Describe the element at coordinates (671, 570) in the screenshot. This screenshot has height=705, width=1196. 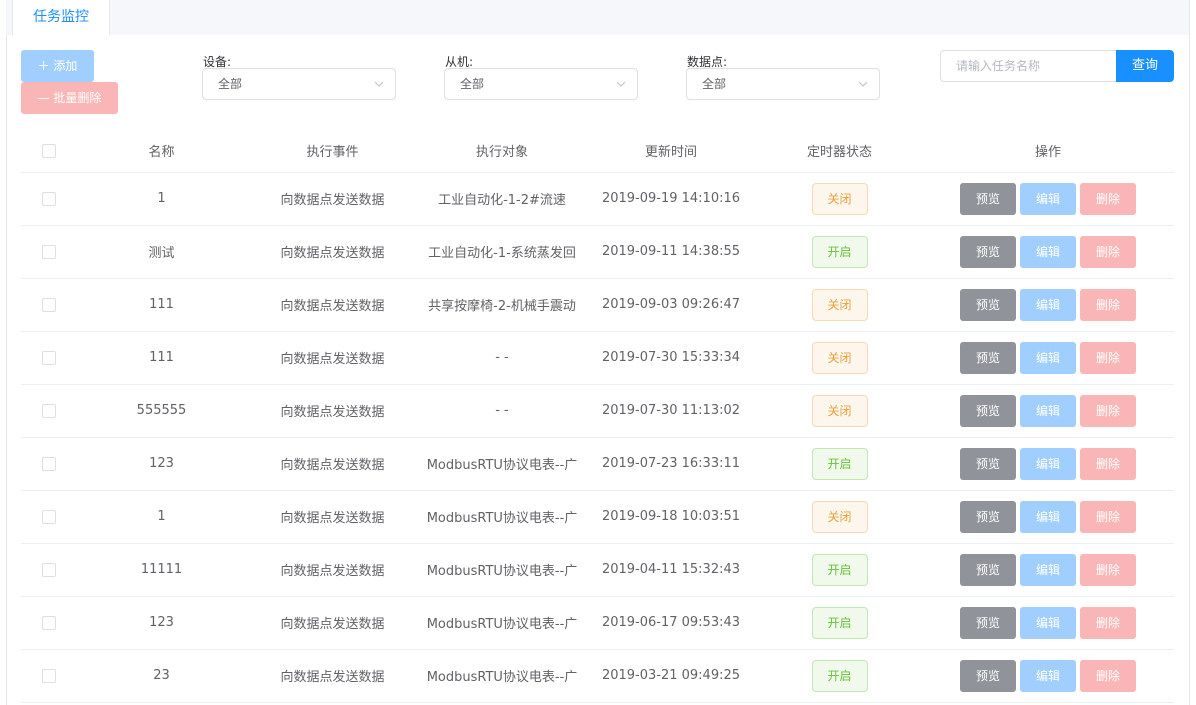
I see `updated-time-cell: 2019-04-11 15:32:43` at that location.